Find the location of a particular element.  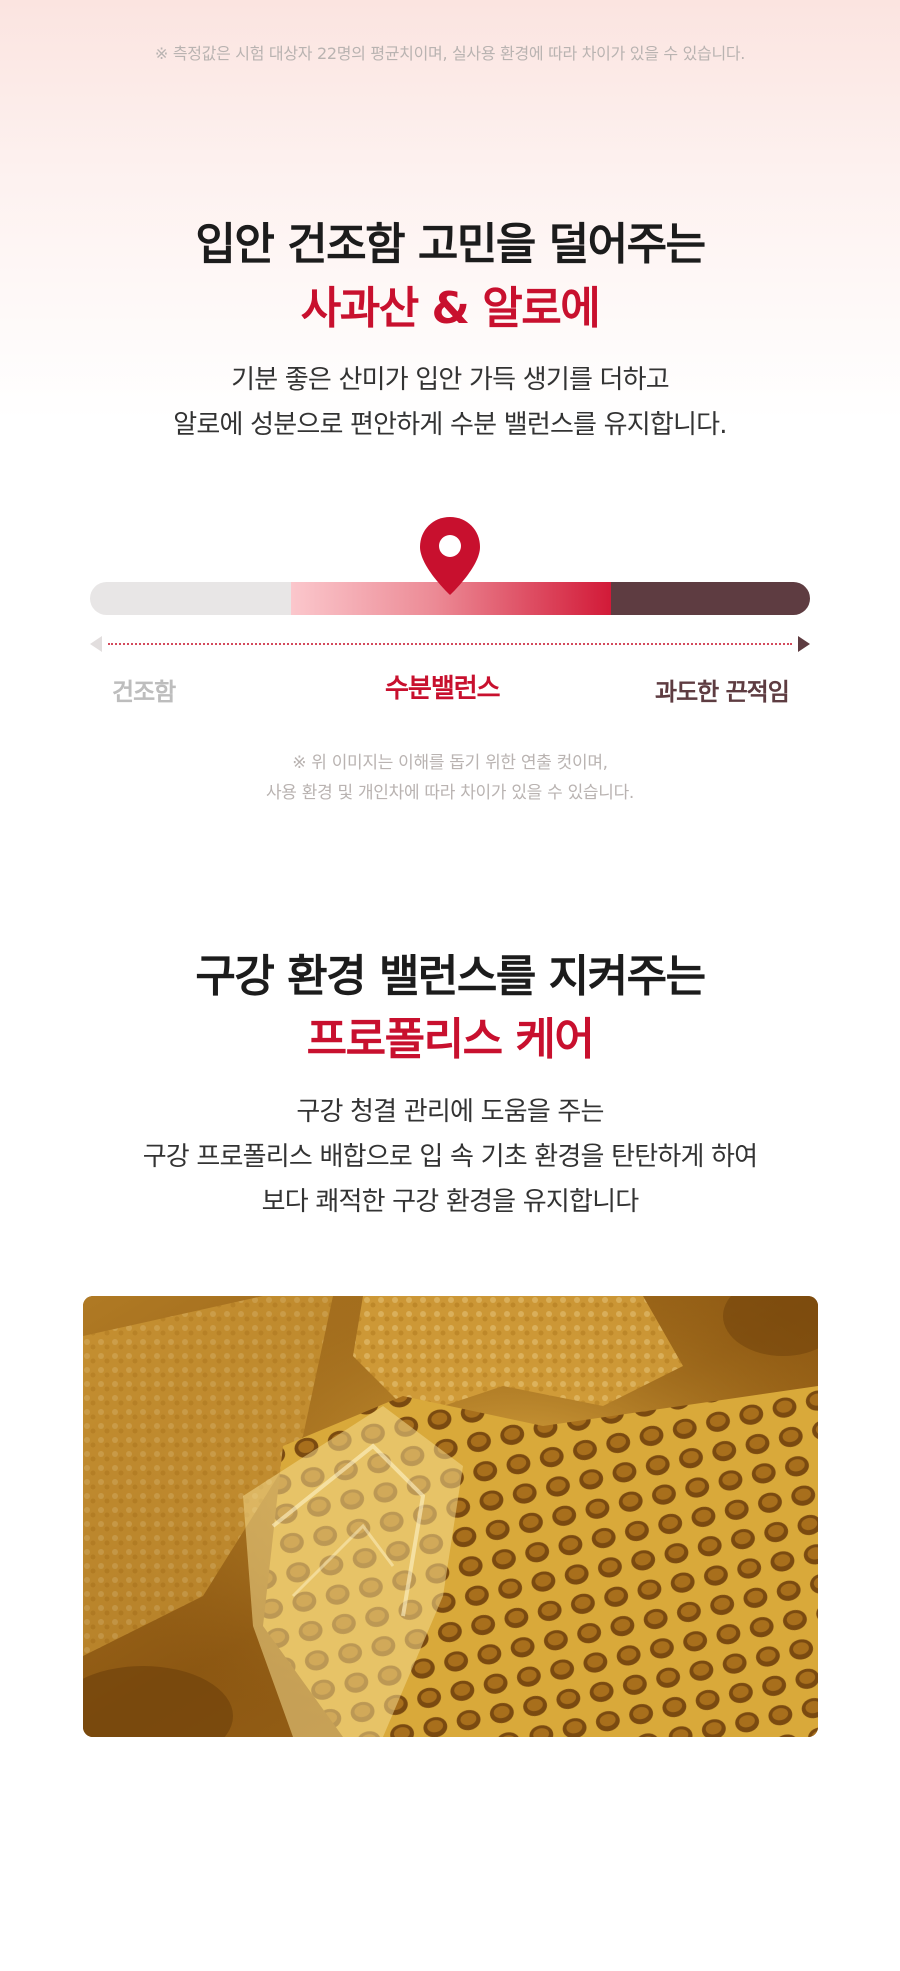

gauge-axis-line is located at coordinates (450, 644).